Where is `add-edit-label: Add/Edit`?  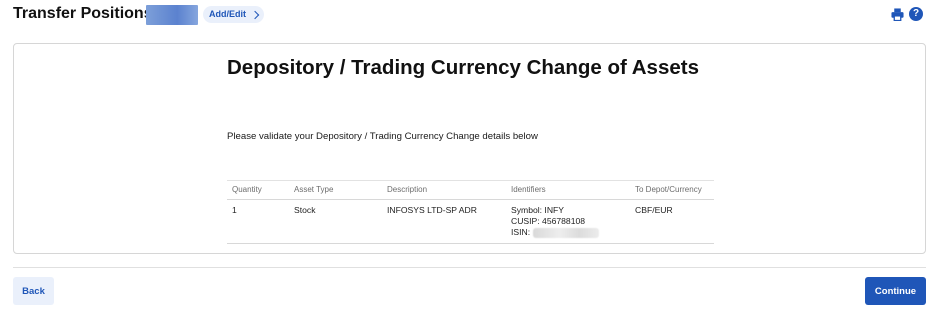
add-edit-label: Add/Edit is located at coordinates (227, 14).